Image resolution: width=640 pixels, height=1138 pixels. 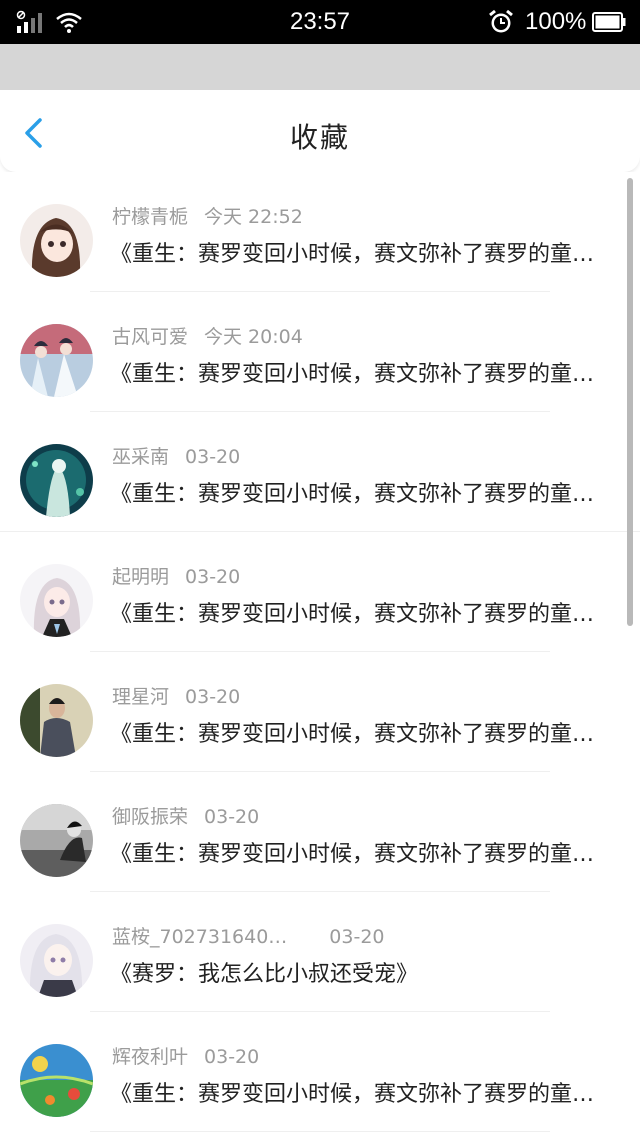 I want to click on page-title: 收藏, so click(x=319, y=137).